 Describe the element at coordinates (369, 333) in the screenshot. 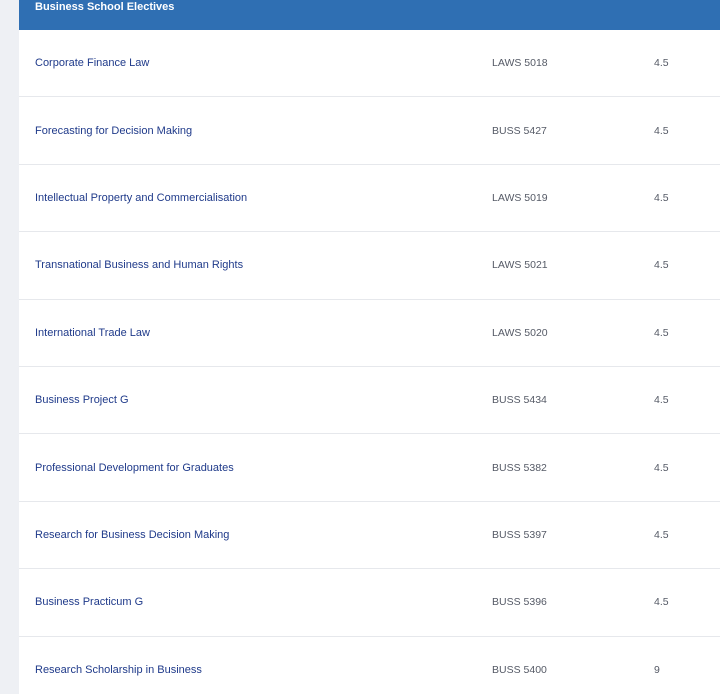

I see `course-row: International Trade Law LAWS 5020 4.5` at that location.